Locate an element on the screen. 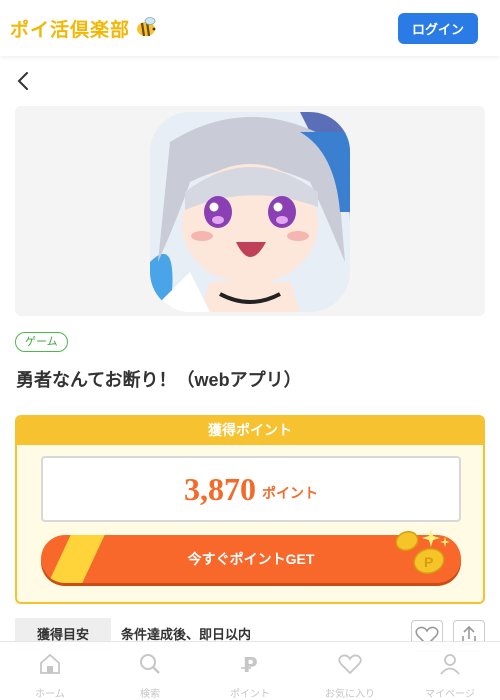 The height and width of the screenshot is (700, 500). nav-home-label: ホーム is located at coordinates (50, 694).